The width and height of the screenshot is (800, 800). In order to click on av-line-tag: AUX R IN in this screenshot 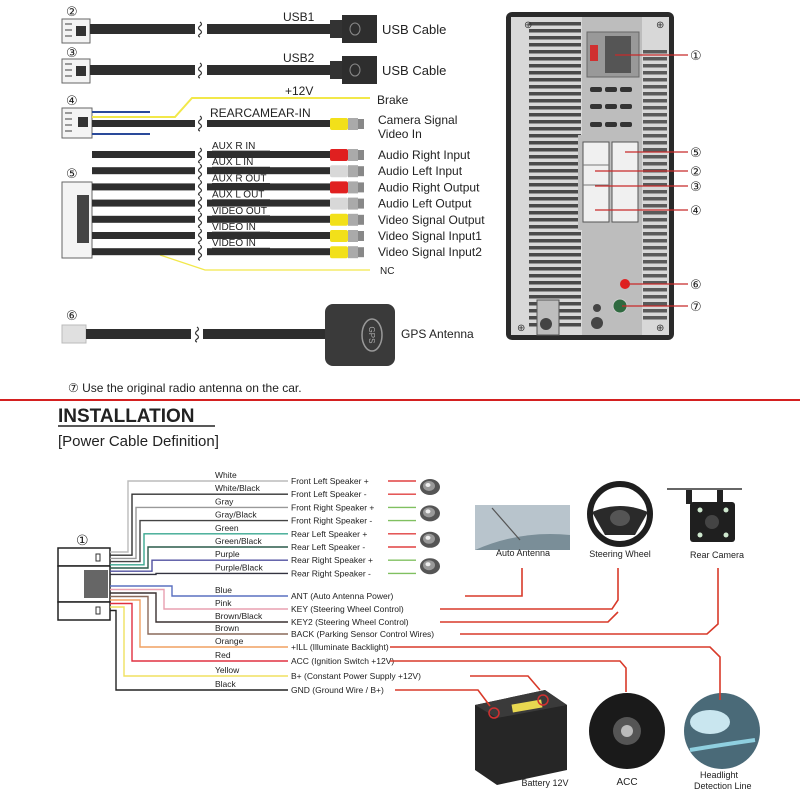, I will do `click(233, 146)`.